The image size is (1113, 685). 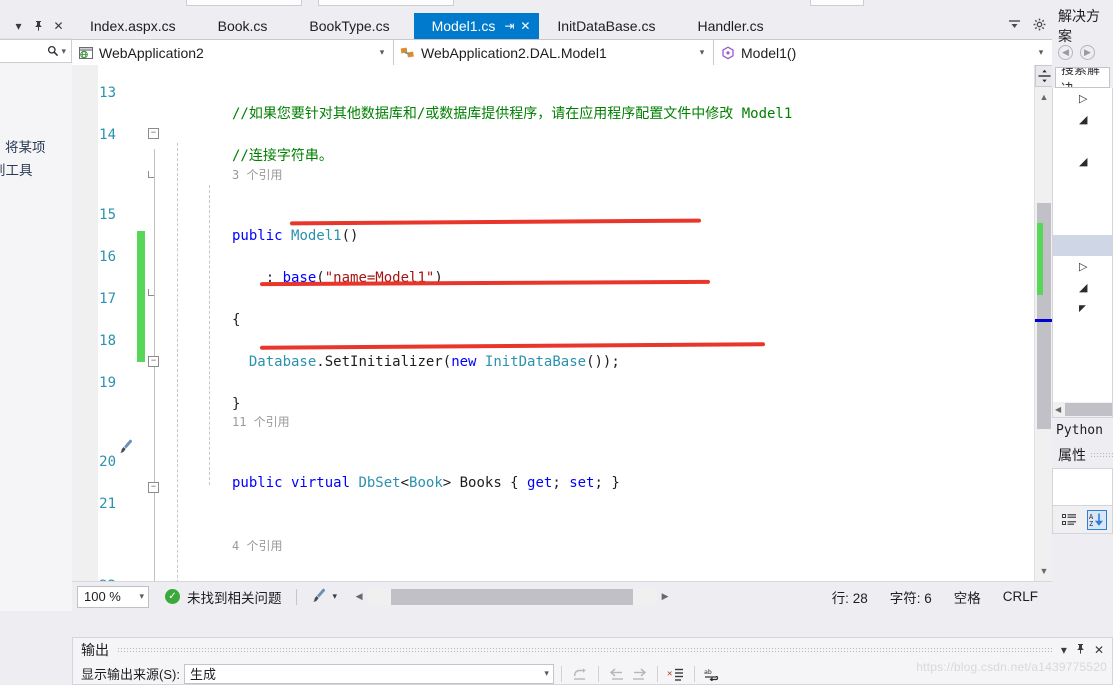 I want to click on hscroll-right-arrow: ▶, so click(x=665, y=596).